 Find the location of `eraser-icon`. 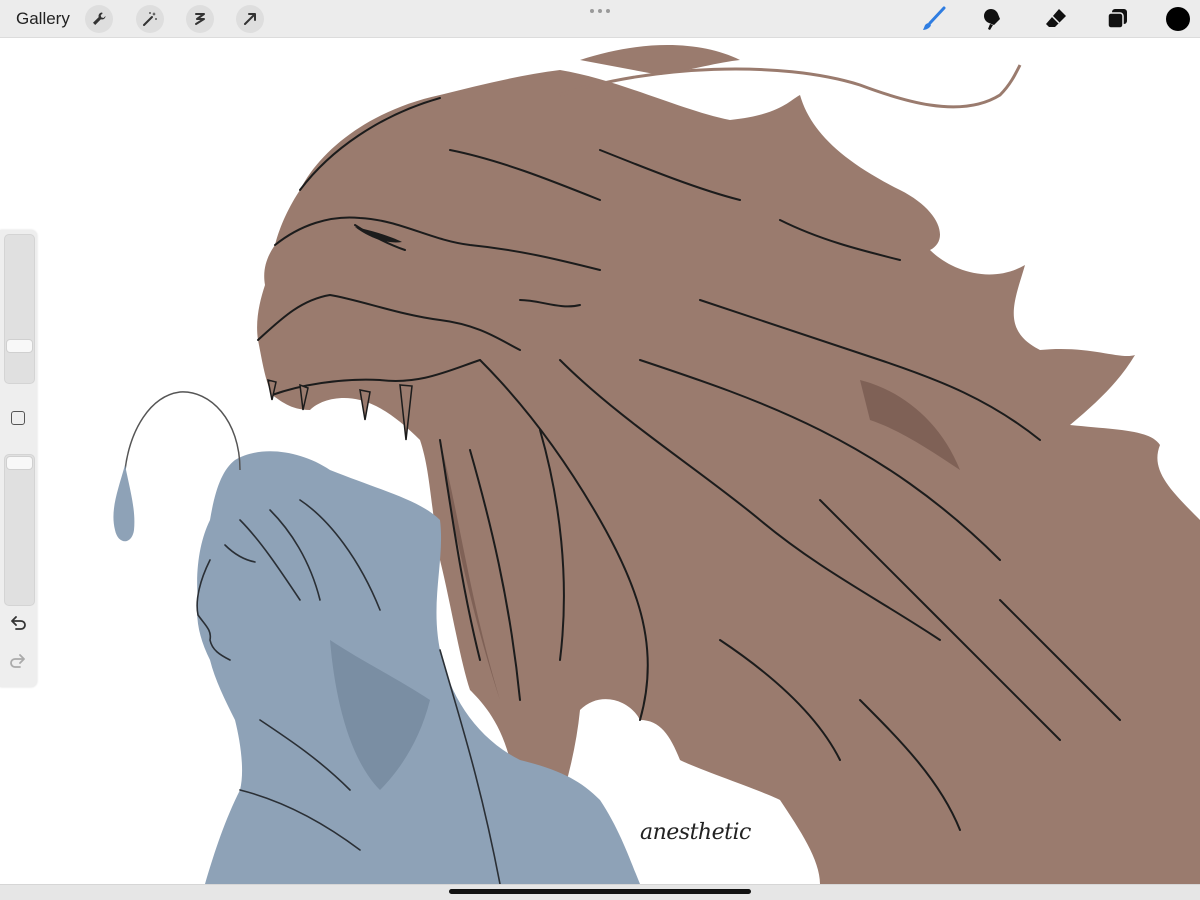

eraser-icon is located at coordinates (1056, 18).